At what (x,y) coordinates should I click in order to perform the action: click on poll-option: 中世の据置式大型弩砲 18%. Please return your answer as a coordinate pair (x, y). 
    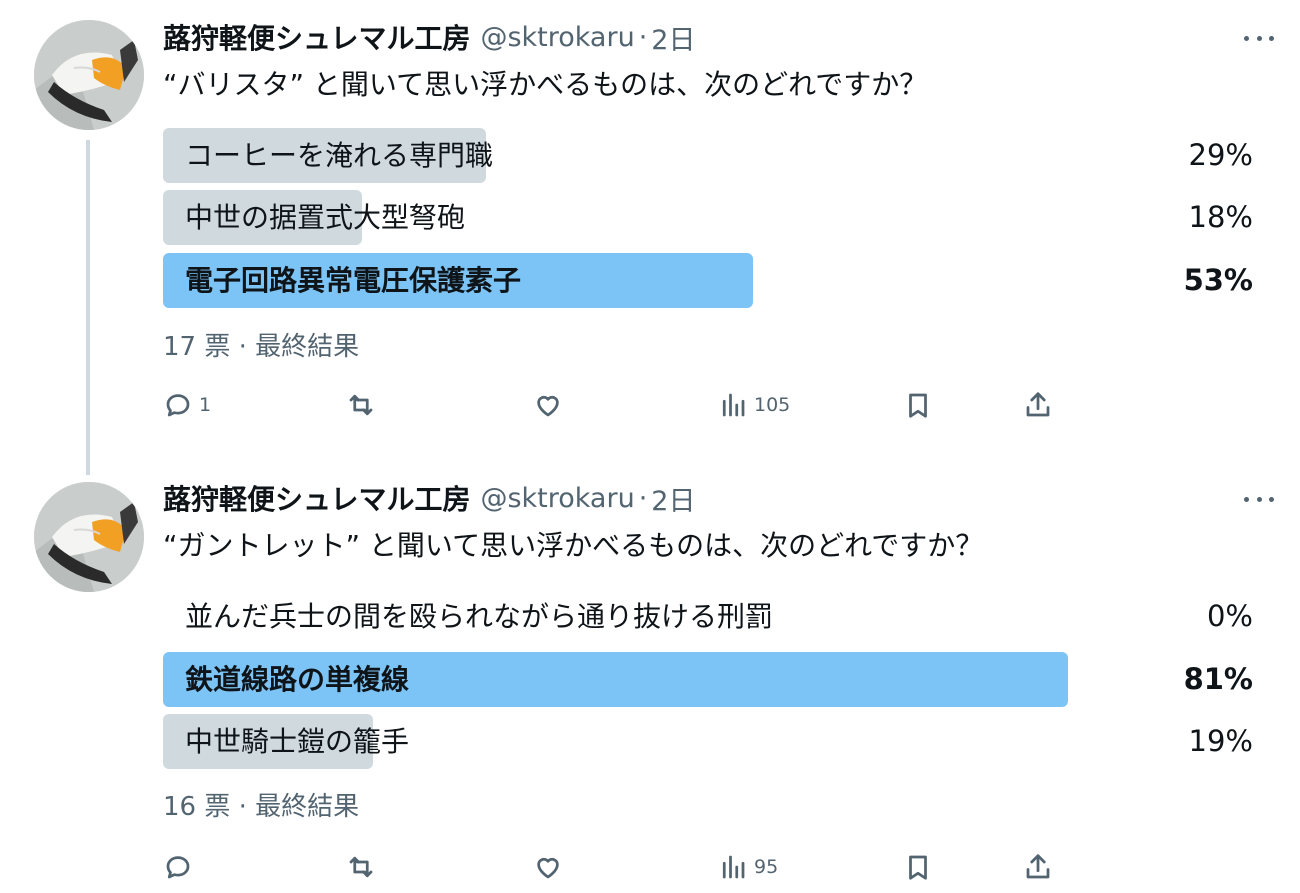
    Looking at the image, I should click on (708, 217).